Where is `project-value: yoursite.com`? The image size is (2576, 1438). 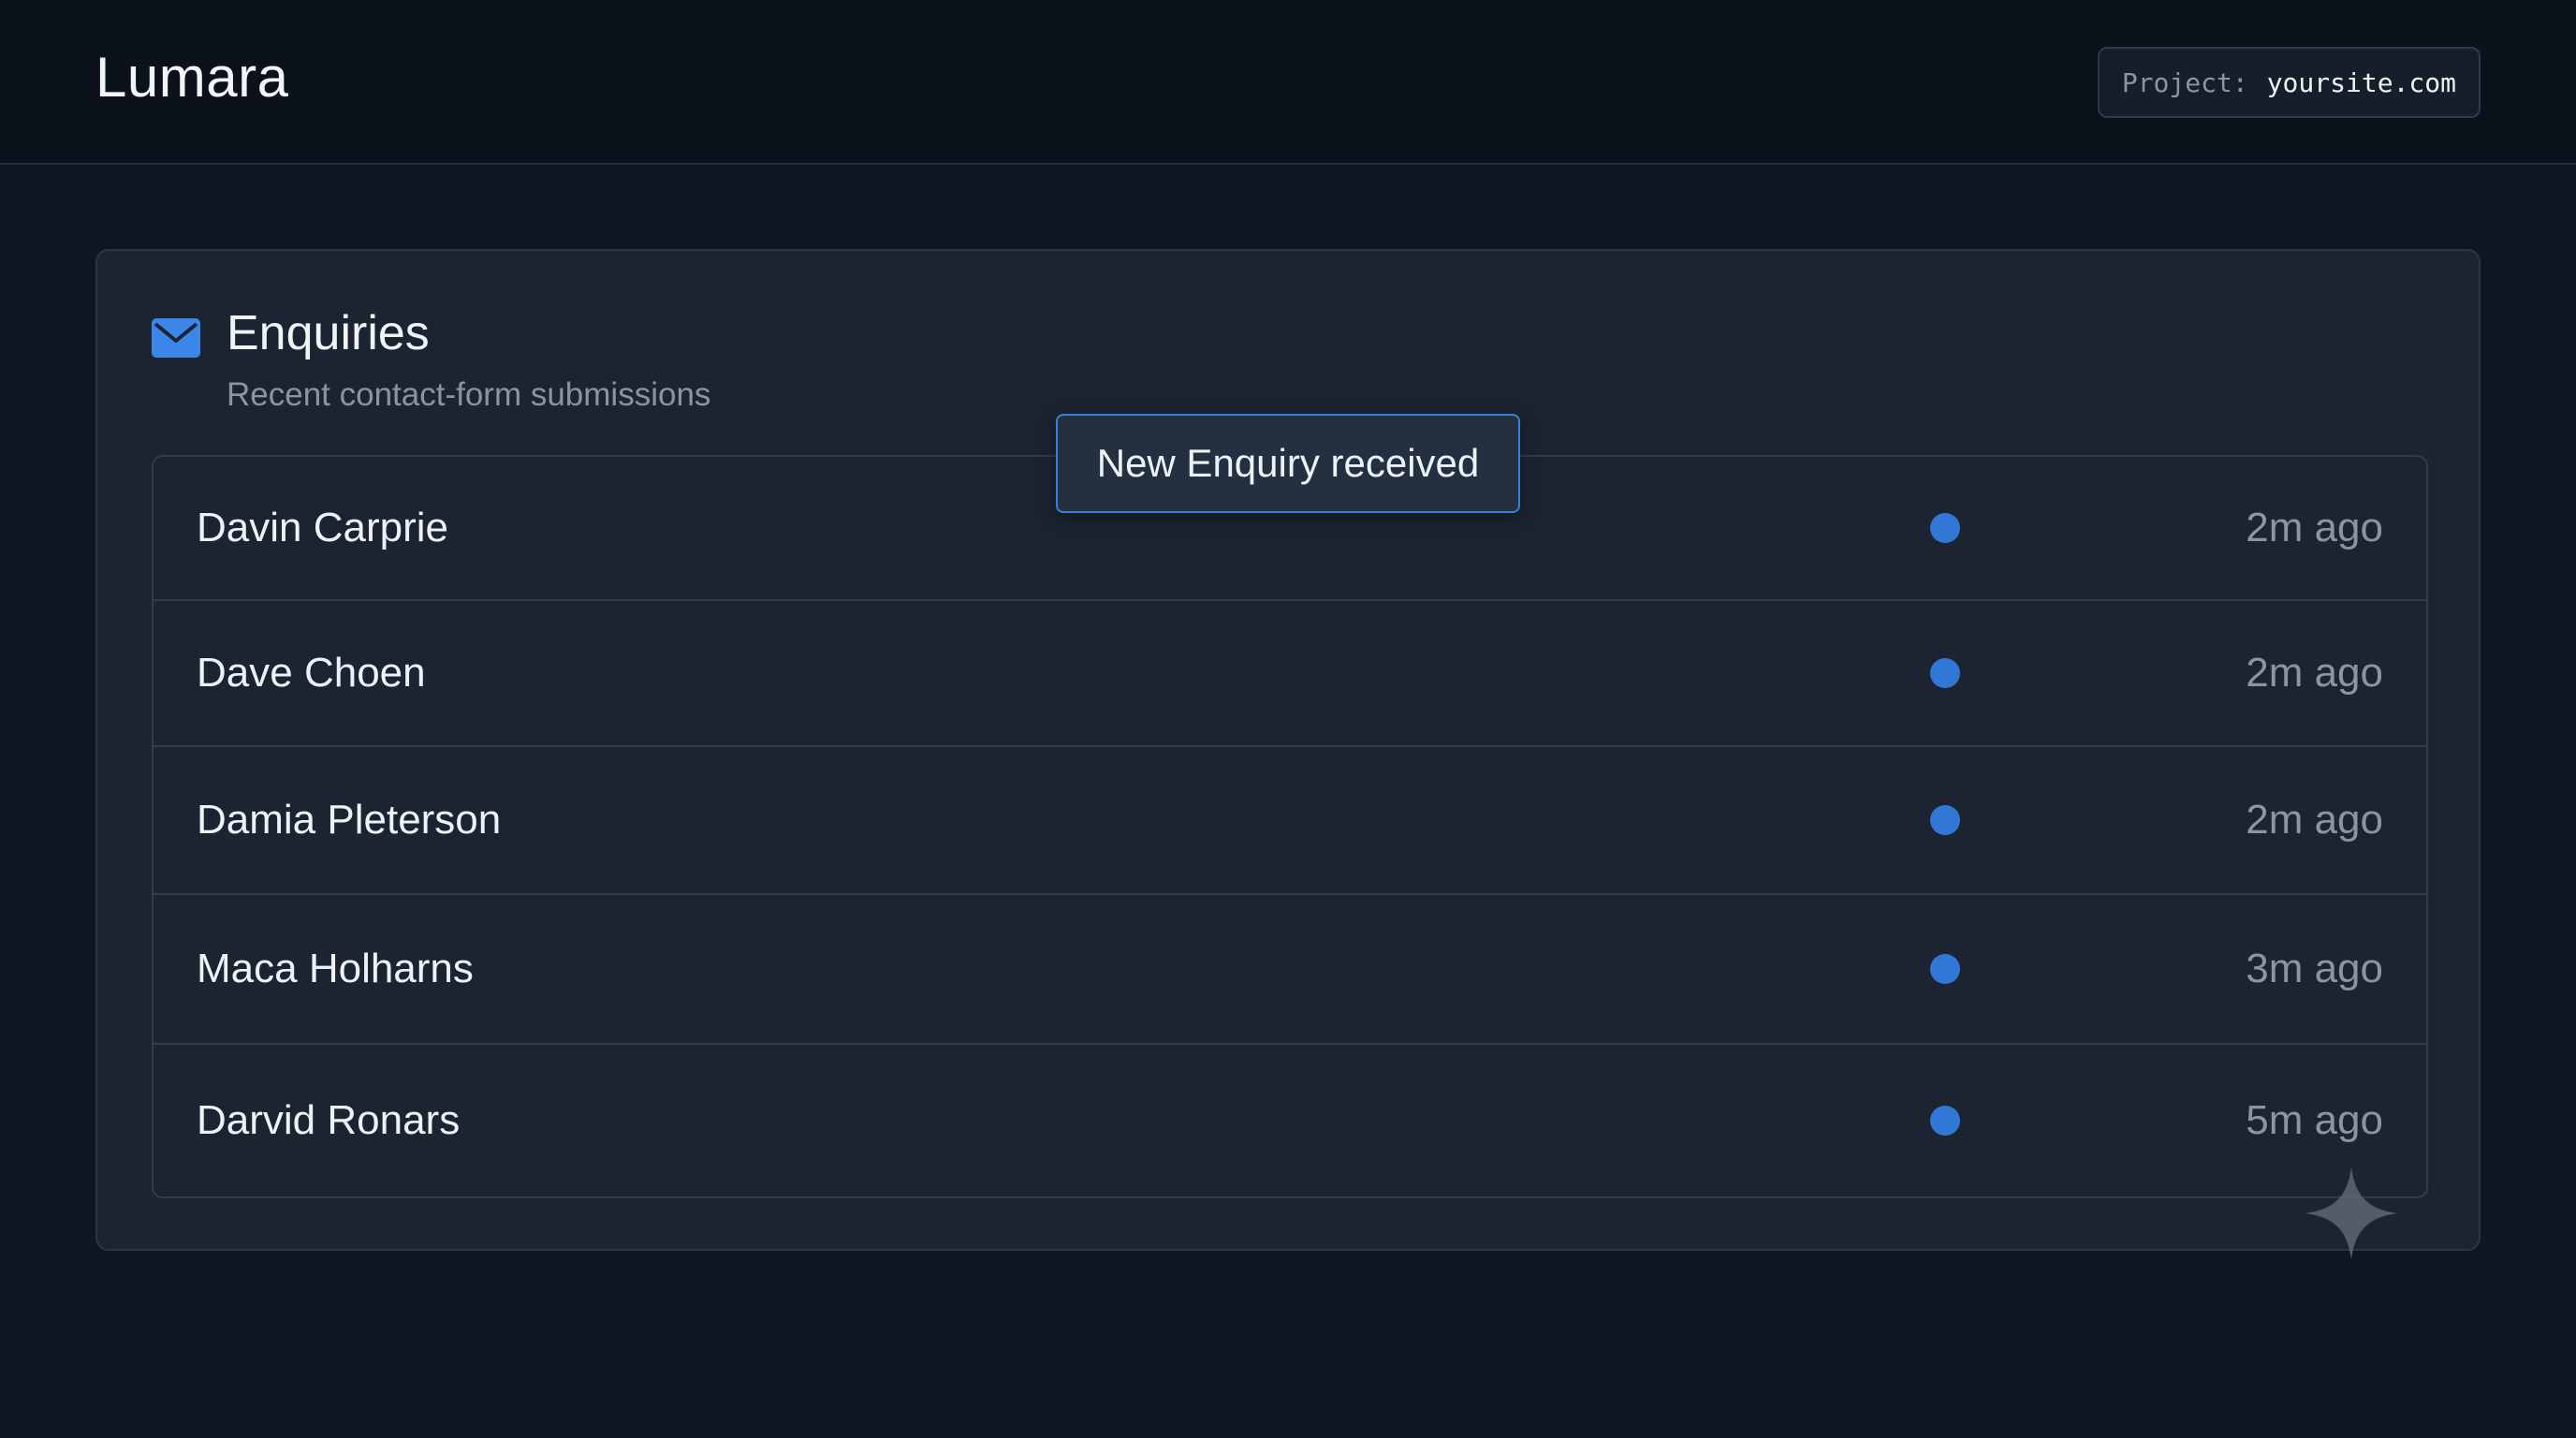
project-value: yoursite.com is located at coordinates (2361, 82).